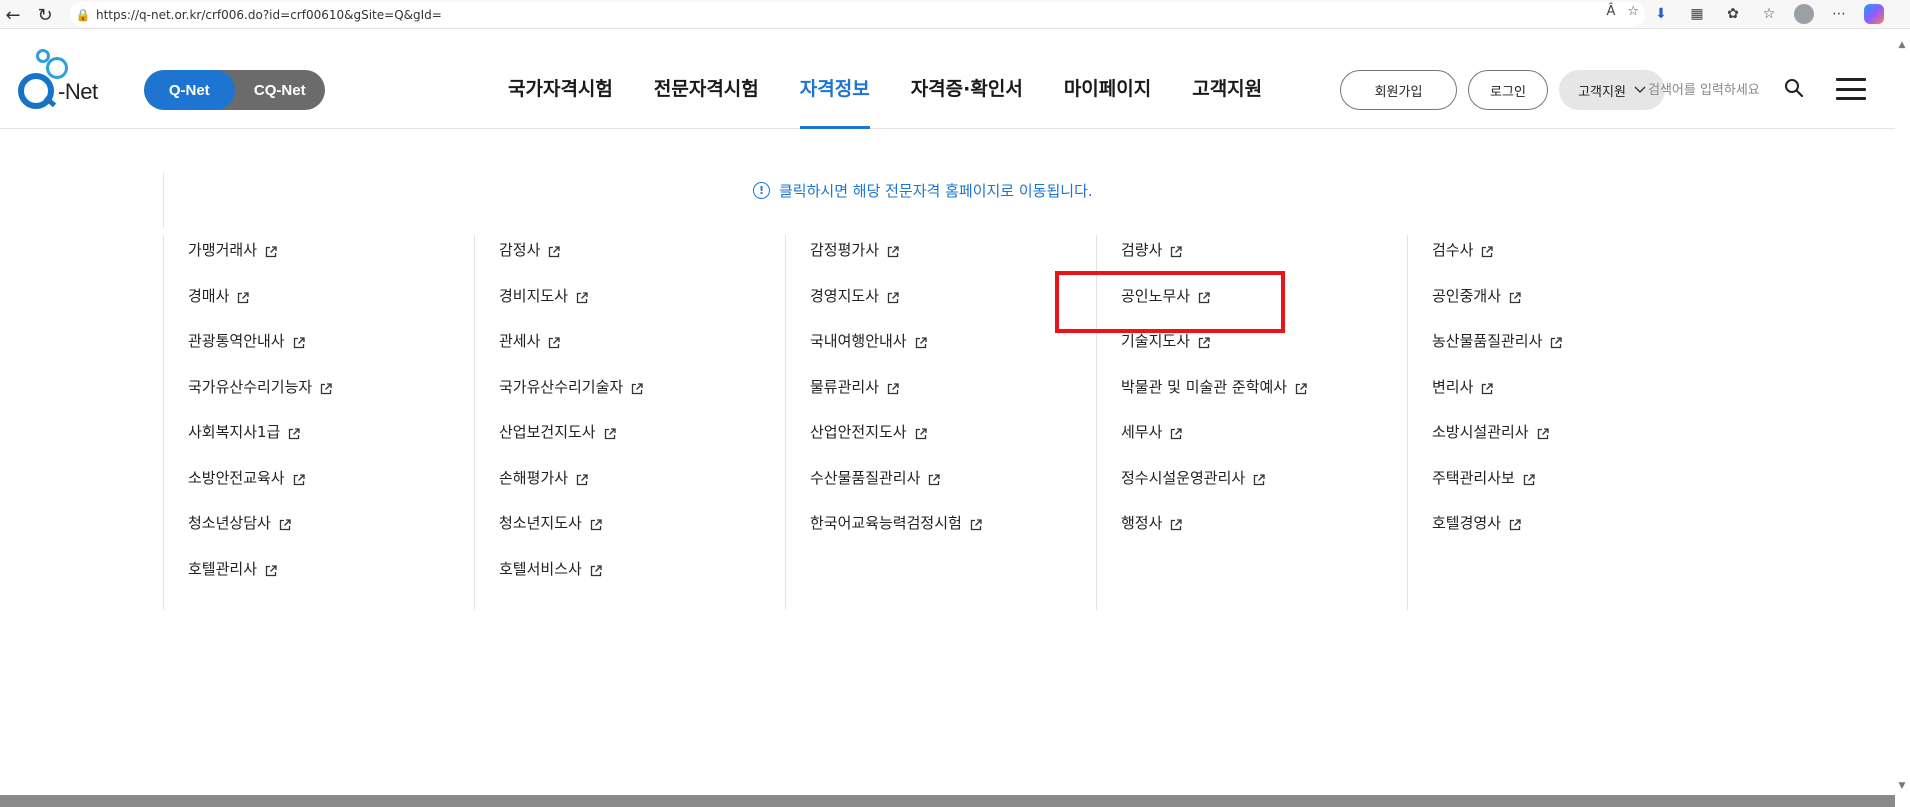 The image size is (1910, 807). I want to click on qualification-link: 경비지도사, so click(642, 309).